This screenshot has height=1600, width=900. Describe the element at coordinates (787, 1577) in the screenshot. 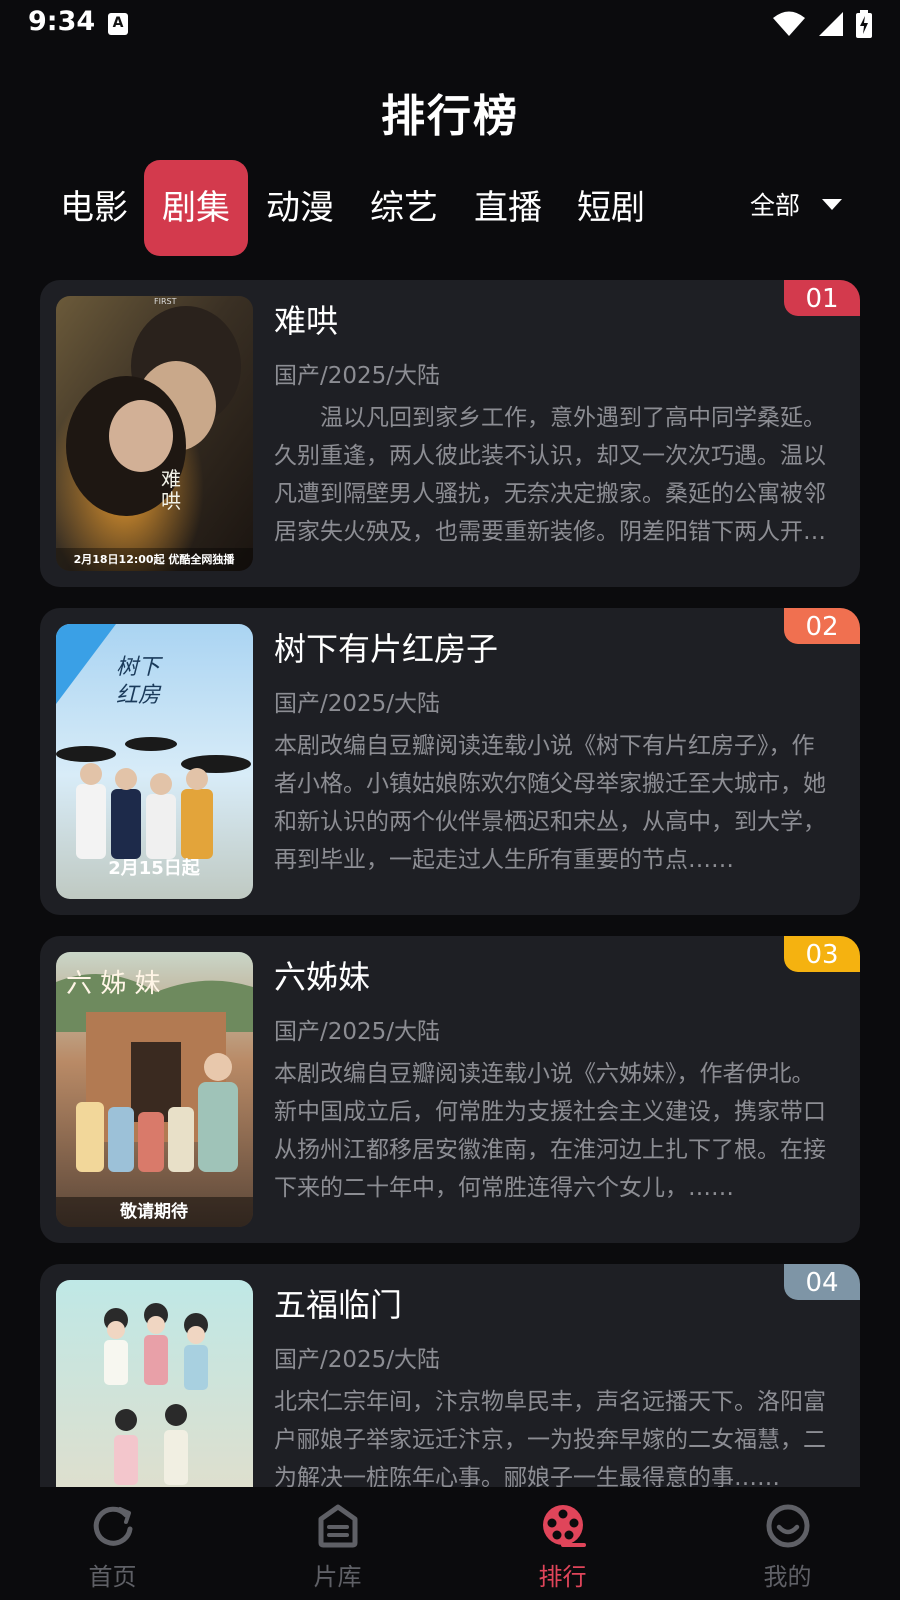

I see `nav-label: 我的` at that location.